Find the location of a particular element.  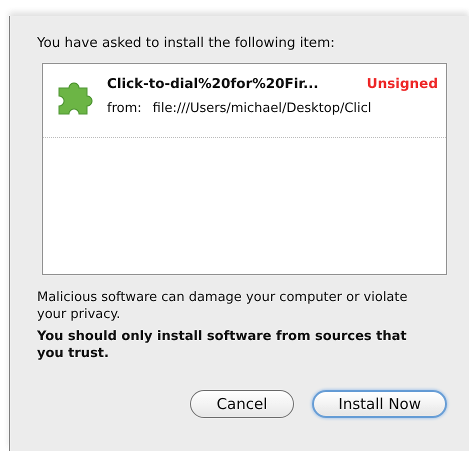

intro-text: You have asked to install the following item: is located at coordinates (186, 43).